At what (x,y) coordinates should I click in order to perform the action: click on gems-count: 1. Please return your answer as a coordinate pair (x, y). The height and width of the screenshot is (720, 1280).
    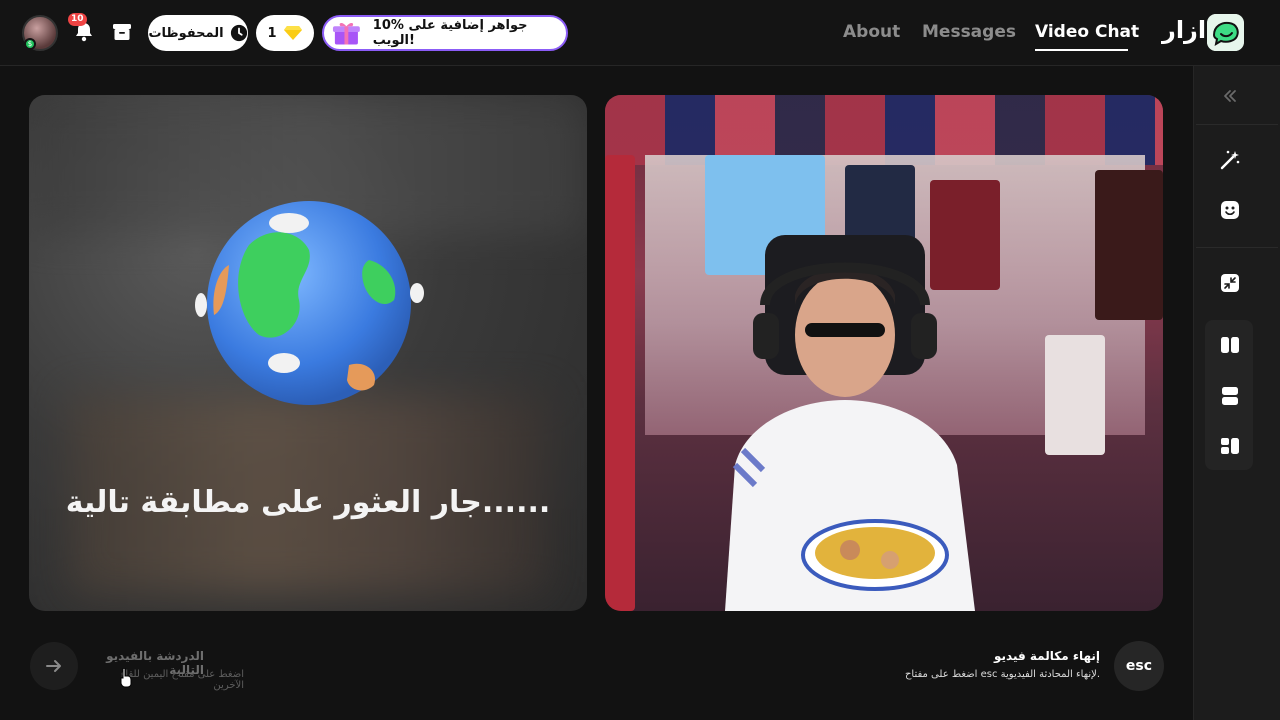
    Looking at the image, I should click on (272, 33).